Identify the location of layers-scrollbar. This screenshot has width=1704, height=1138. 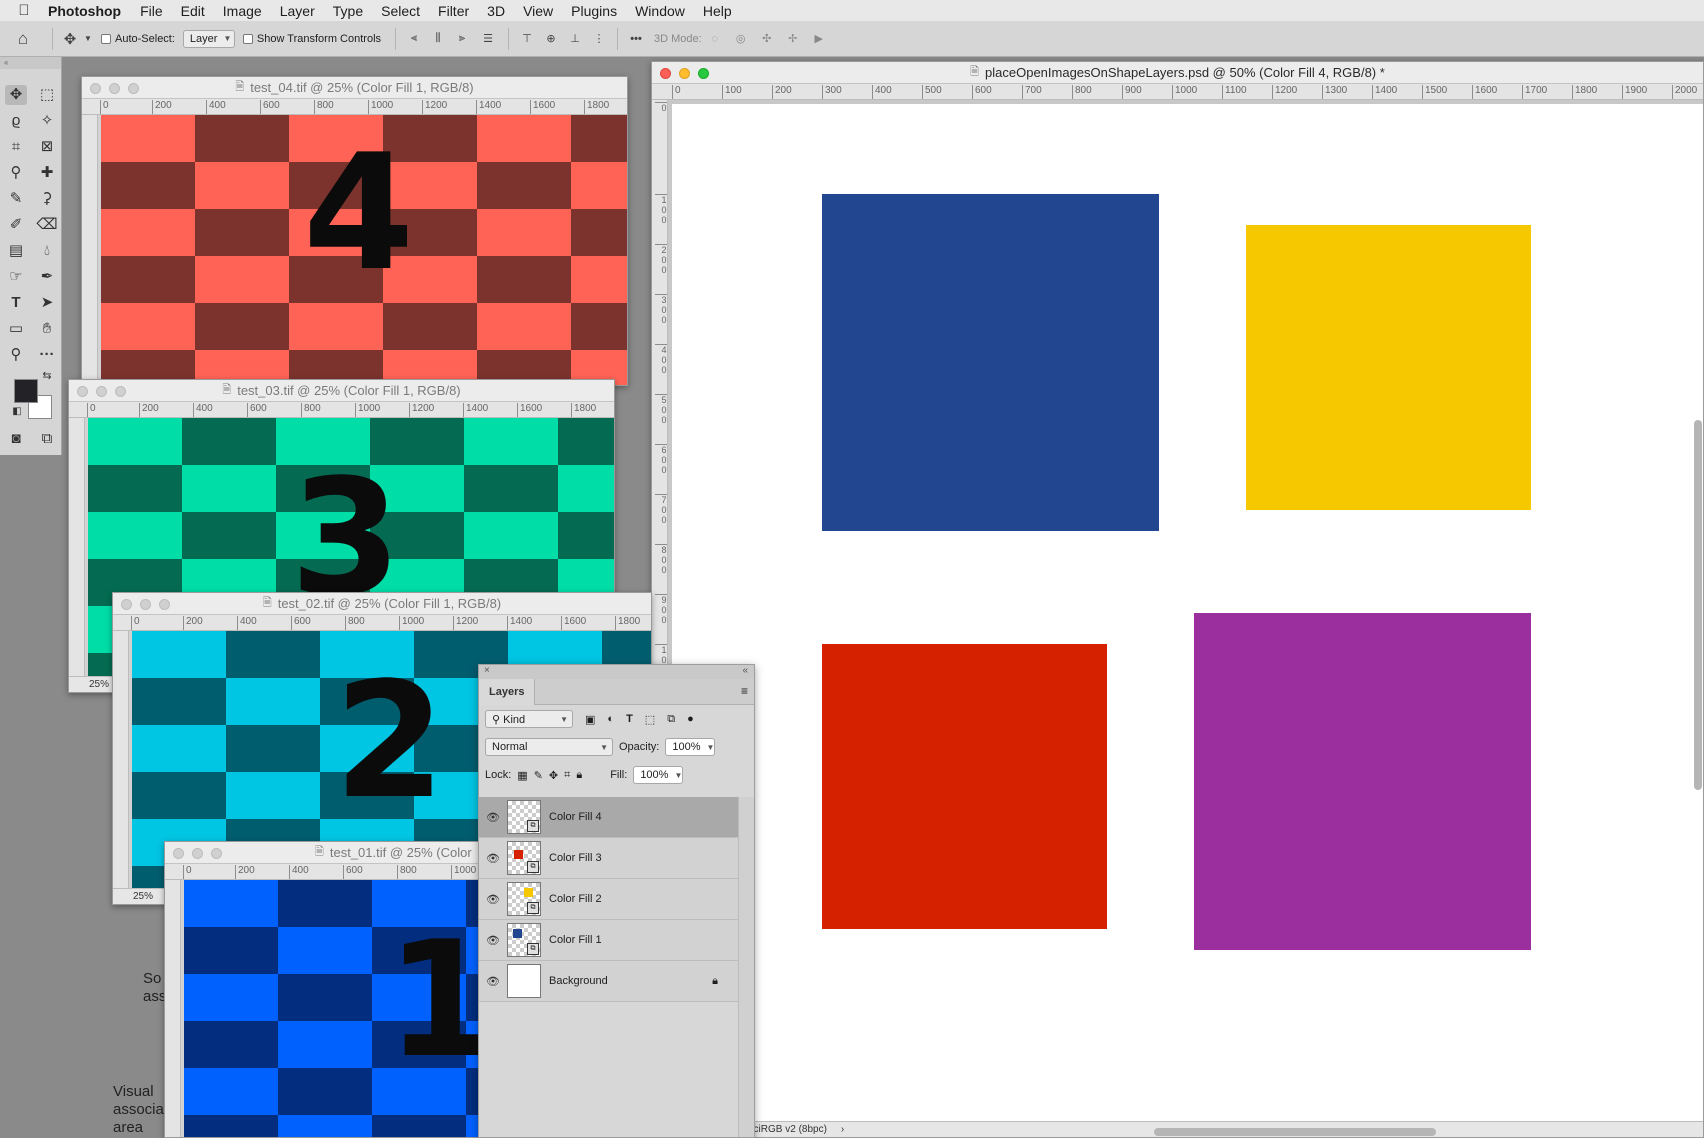
(746, 967).